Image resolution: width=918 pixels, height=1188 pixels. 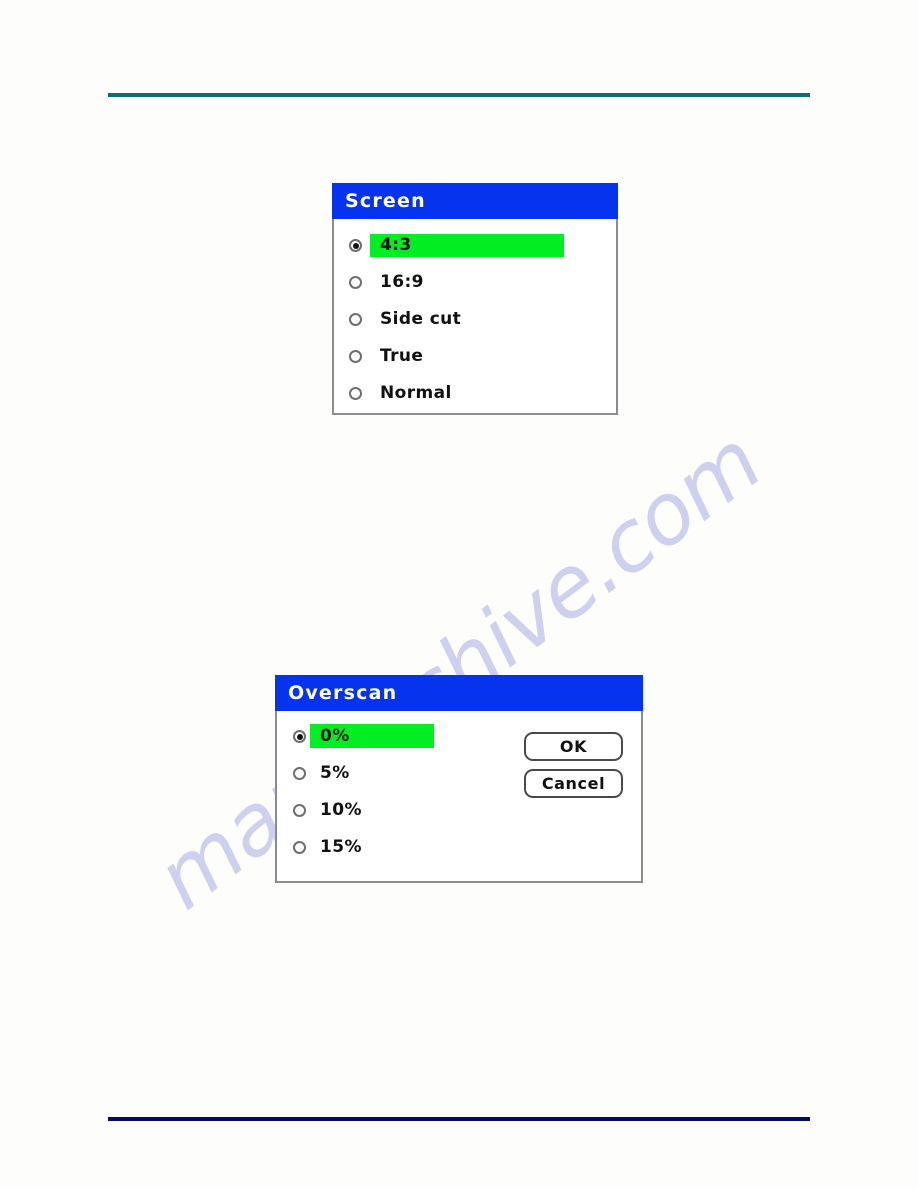 What do you see at coordinates (475, 245) in the screenshot?
I see `screen-option-4-3: 4:3` at bounding box center [475, 245].